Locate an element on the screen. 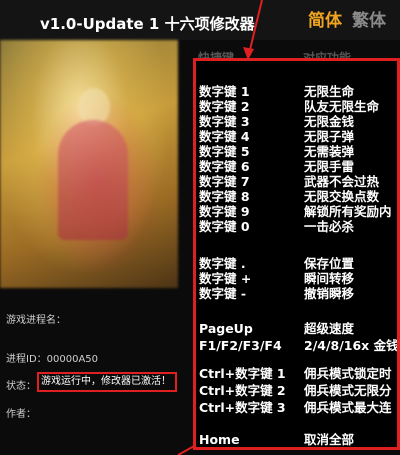 Image resolution: width=400 pixels, height=455 pixels. hotkey-function: 无需装弹 is located at coordinates (329, 151).